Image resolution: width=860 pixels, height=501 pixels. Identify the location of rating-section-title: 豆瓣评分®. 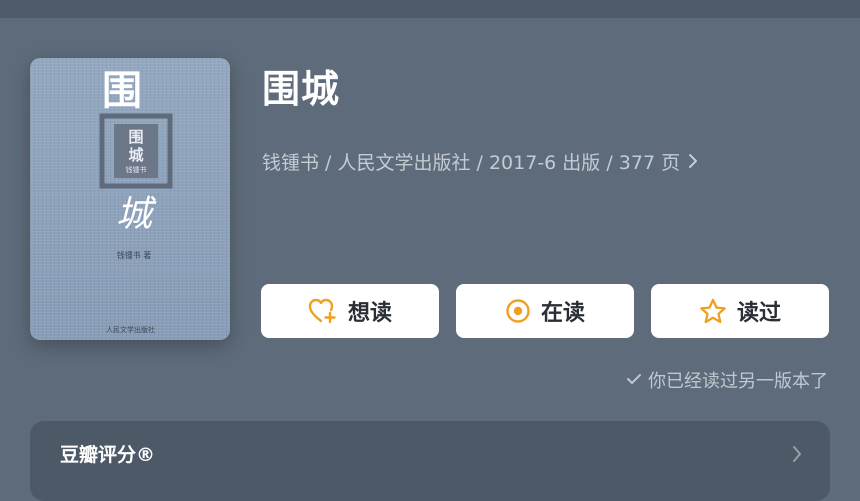
(108, 455).